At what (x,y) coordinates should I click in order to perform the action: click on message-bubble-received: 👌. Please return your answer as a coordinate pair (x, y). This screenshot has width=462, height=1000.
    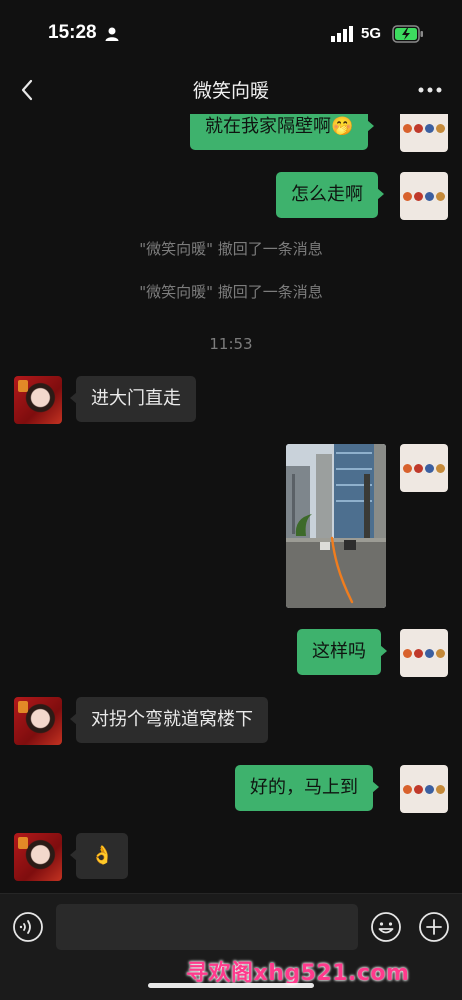
    Looking at the image, I should click on (99, 856).